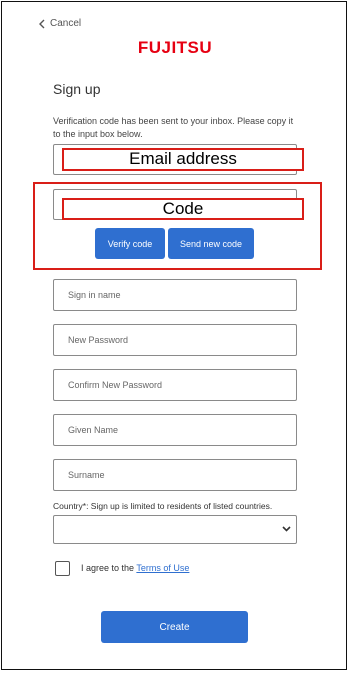 Image resolution: width=350 pixels, height=673 pixels. What do you see at coordinates (162, 568) in the screenshot?
I see `terms-of-use-link: Terms of Use` at bounding box center [162, 568].